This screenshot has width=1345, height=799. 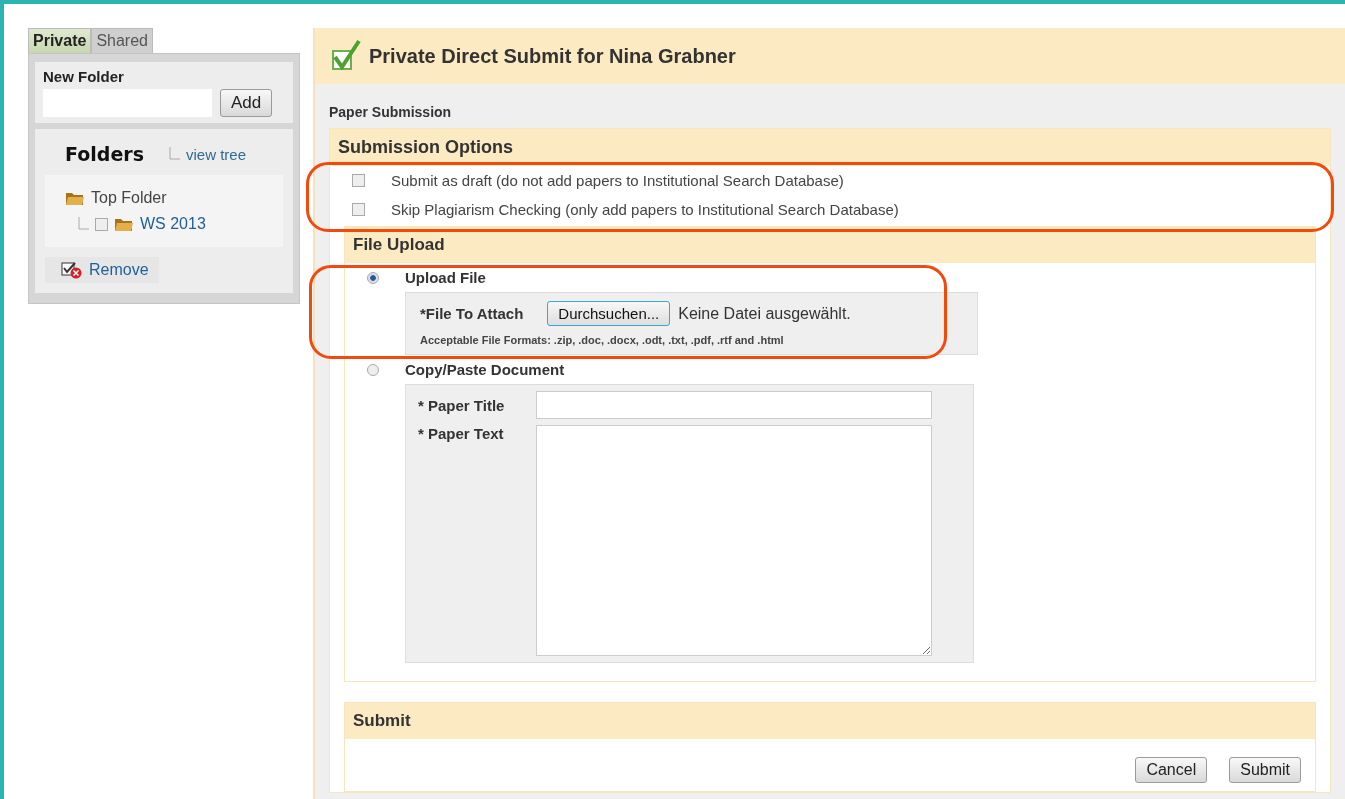 What do you see at coordinates (485, 369) in the screenshot?
I see `method-label: Copy/Paste Document` at bounding box center [485, 369].